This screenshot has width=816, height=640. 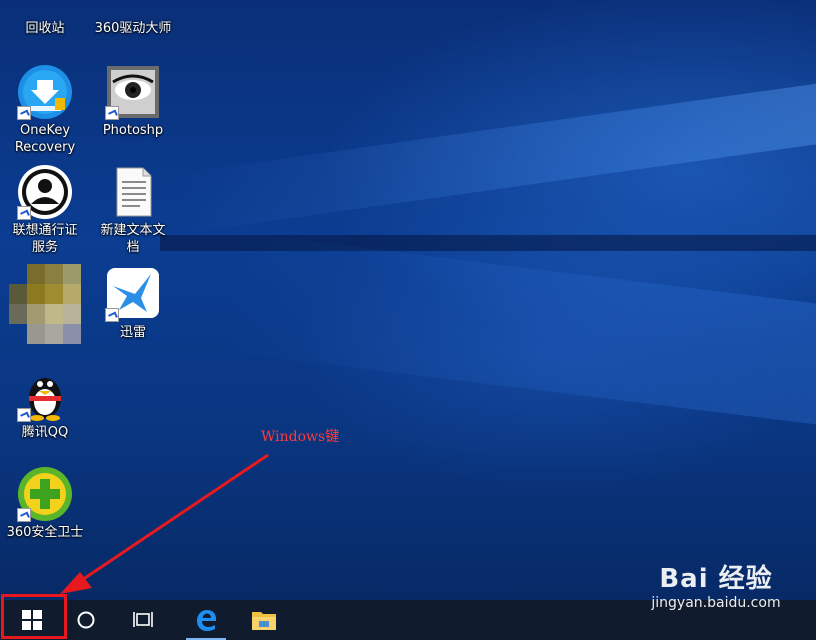 I want to click on new-text-label-line1: 新建文本文, so click(x=133, y=230).